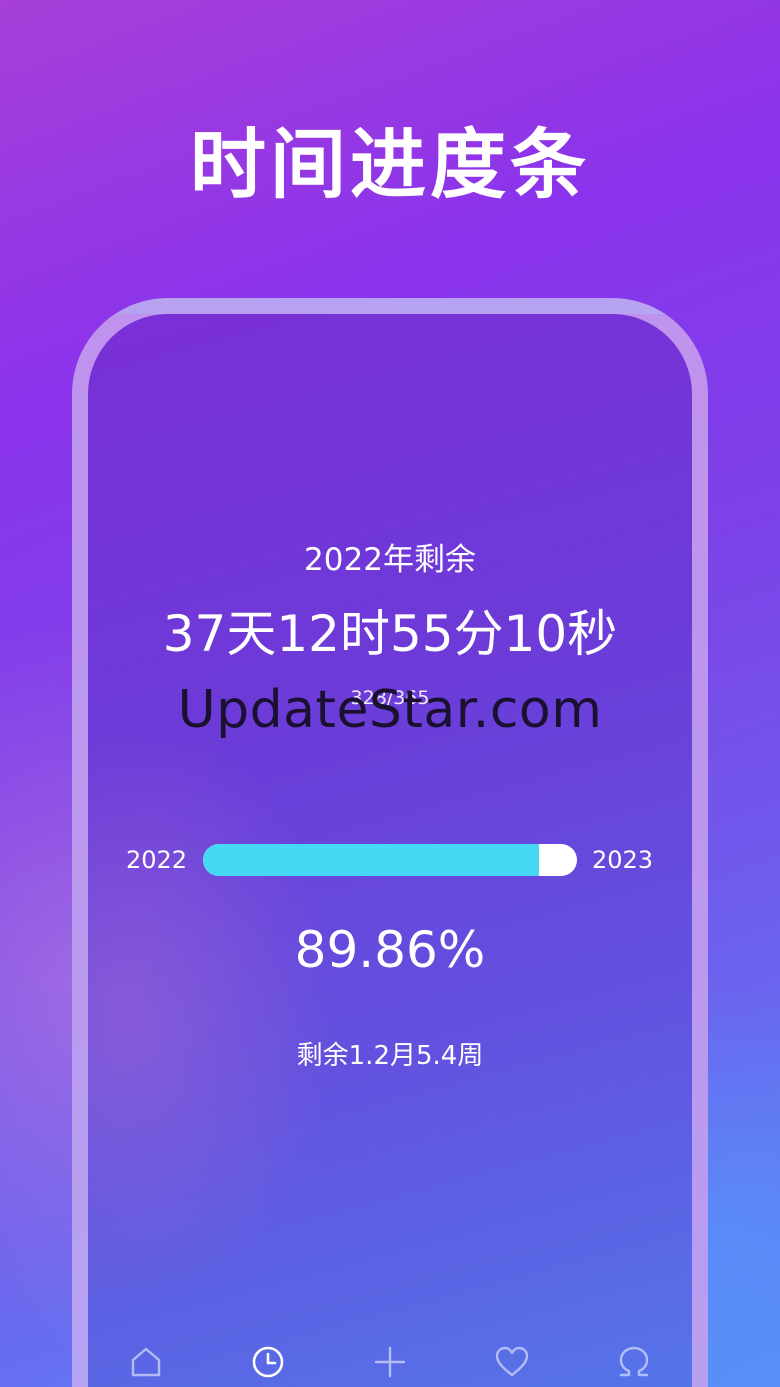  I want to click on progress-bar-fill, so click(371, 860).